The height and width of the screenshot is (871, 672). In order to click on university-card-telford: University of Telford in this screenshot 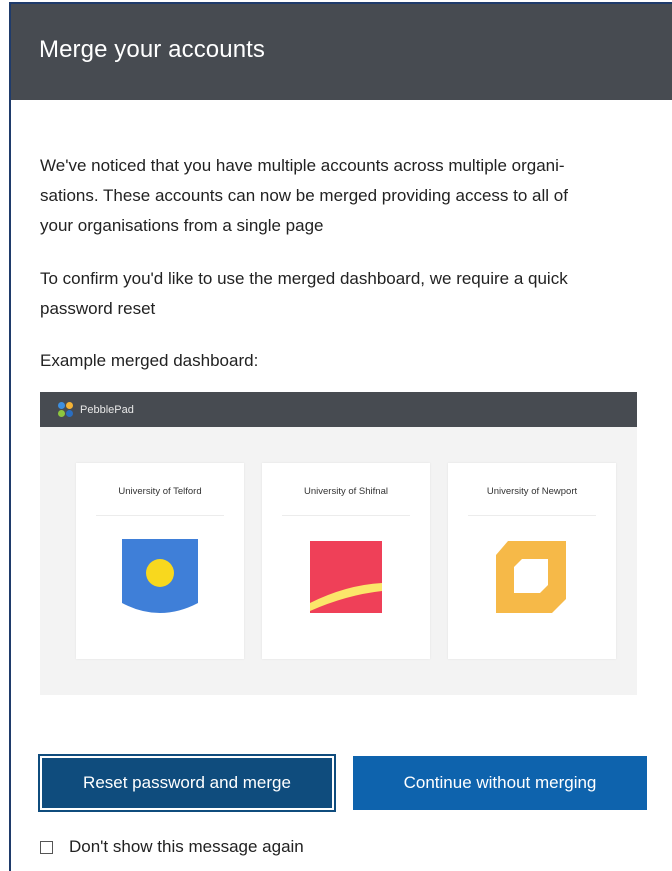, I will do `click(160, 561)`.